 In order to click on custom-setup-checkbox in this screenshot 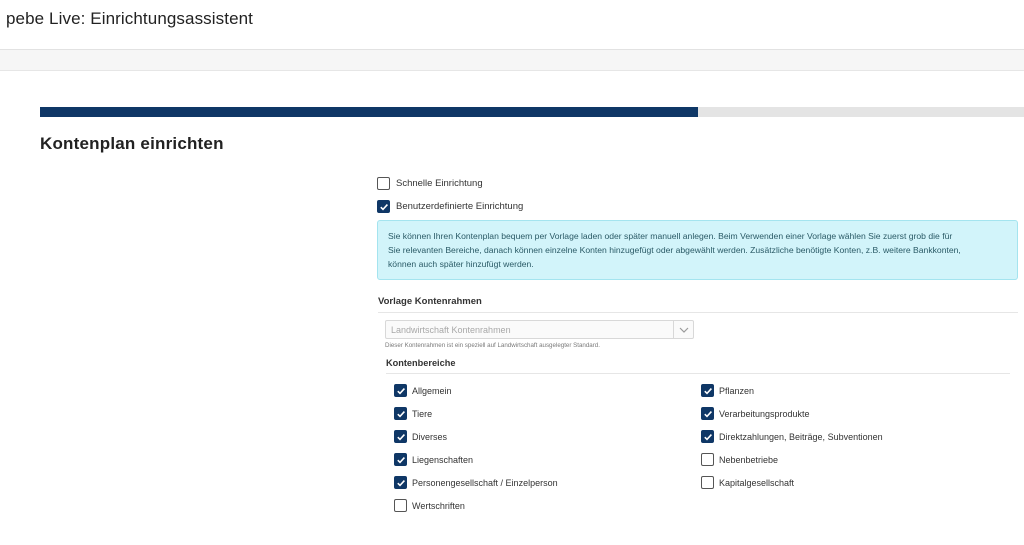, I will do `click(383, 206)`.